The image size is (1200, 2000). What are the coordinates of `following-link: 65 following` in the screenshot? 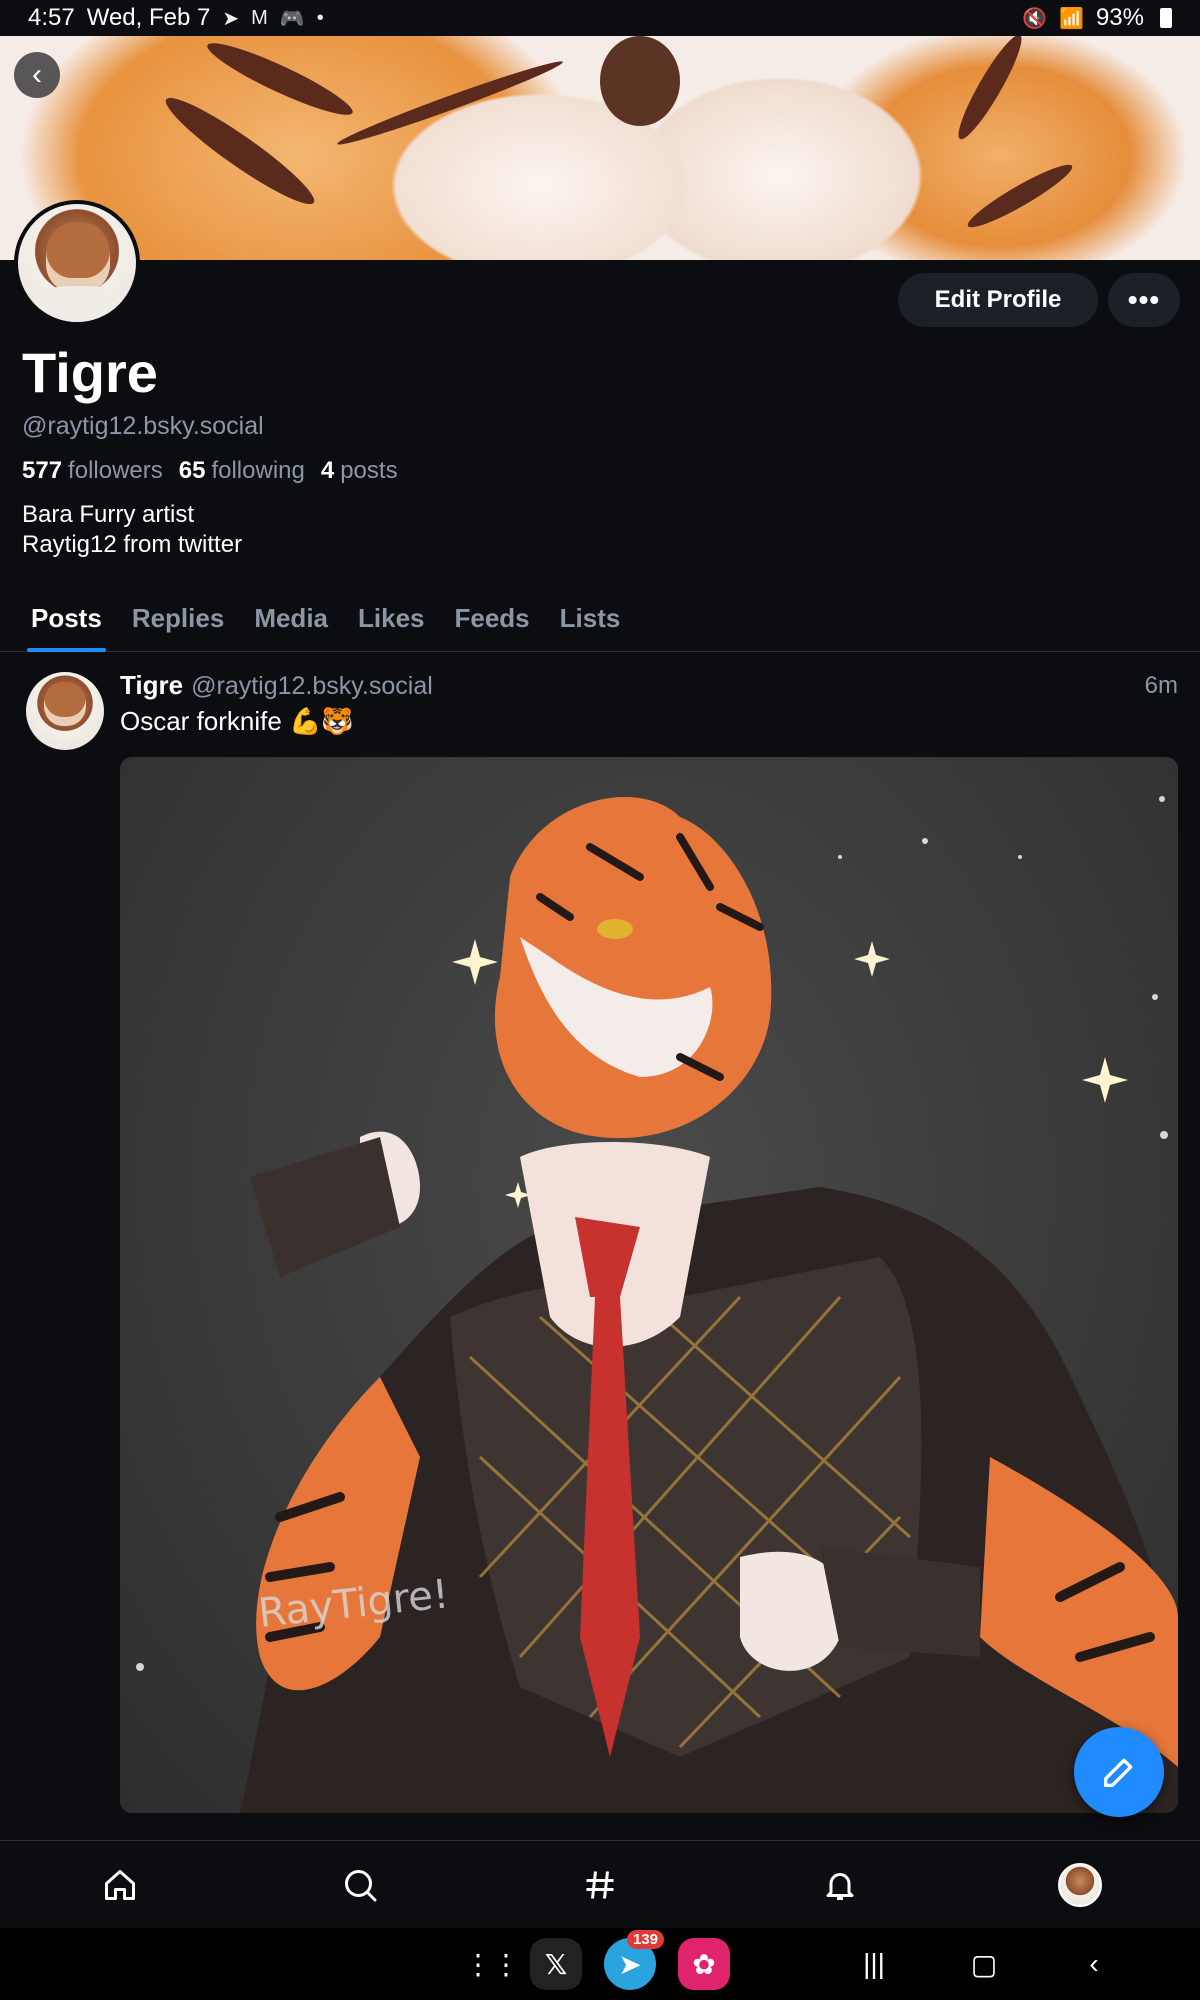 It's located at (242, 471).